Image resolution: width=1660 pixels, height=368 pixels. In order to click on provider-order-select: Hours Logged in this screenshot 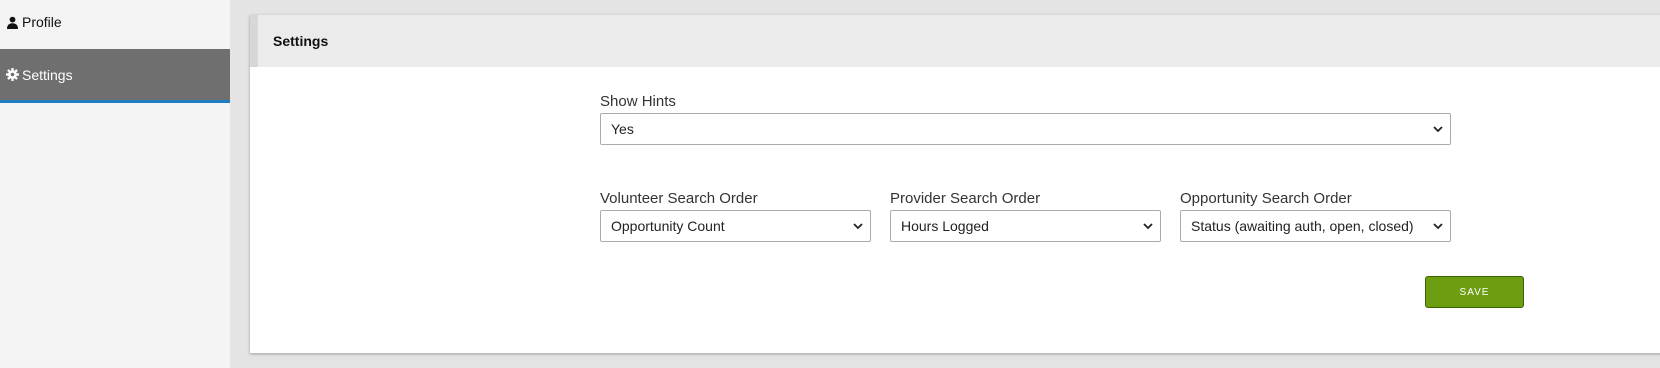, I will do `click(1025, 226)`.